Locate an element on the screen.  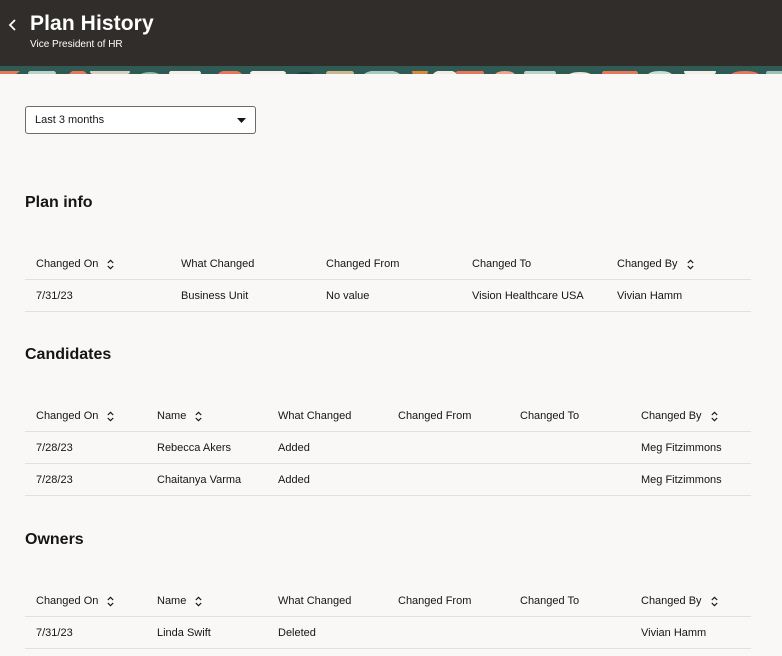
chevron-left-icon is located at coordinates (12, 25).